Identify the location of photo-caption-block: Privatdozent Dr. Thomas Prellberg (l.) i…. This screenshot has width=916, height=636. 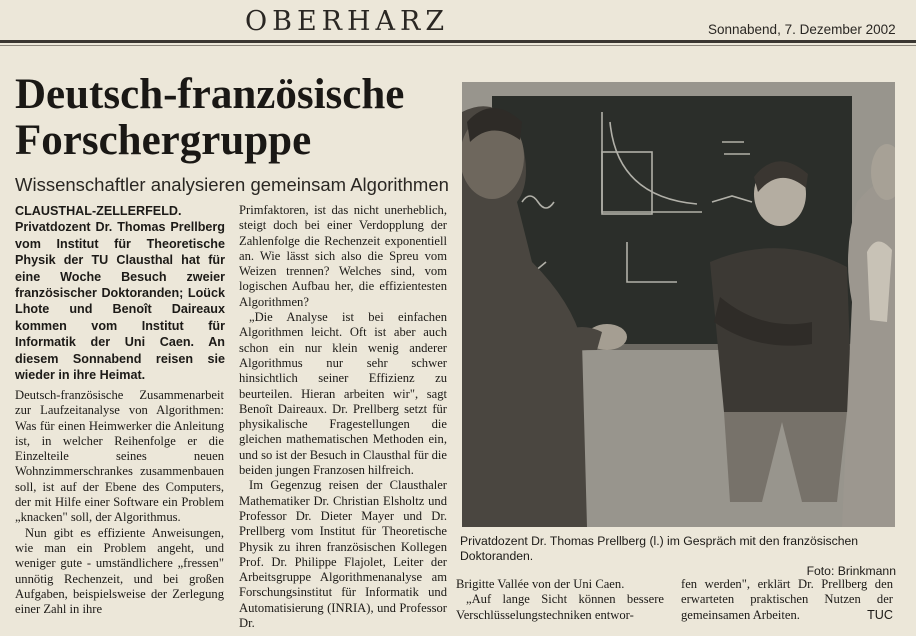
(678, 557).